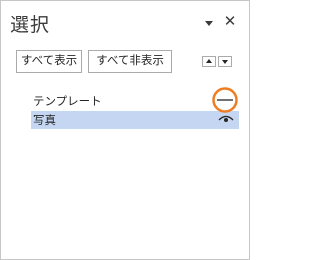 The width and height of the screenshot is (320, 260). What do you see at coordinates (67, 101) in the screenshot?
I see `layer-label: テンプレート` at bounding box center [67, 101].